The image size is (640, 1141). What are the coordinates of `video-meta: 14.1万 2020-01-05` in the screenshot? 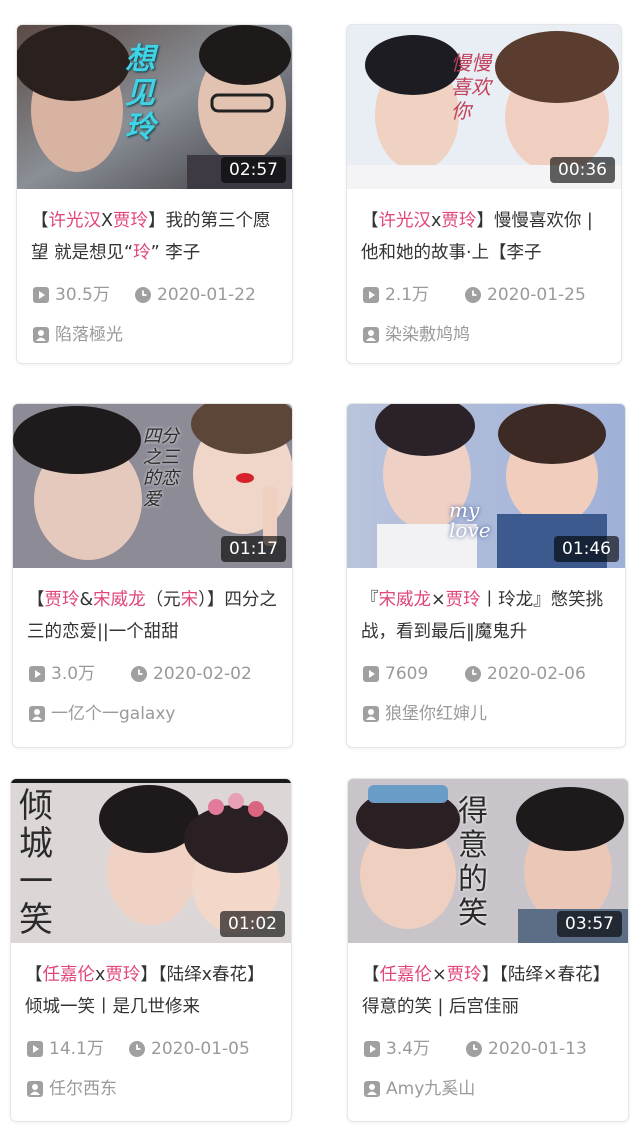 It's located at (156, 1049).